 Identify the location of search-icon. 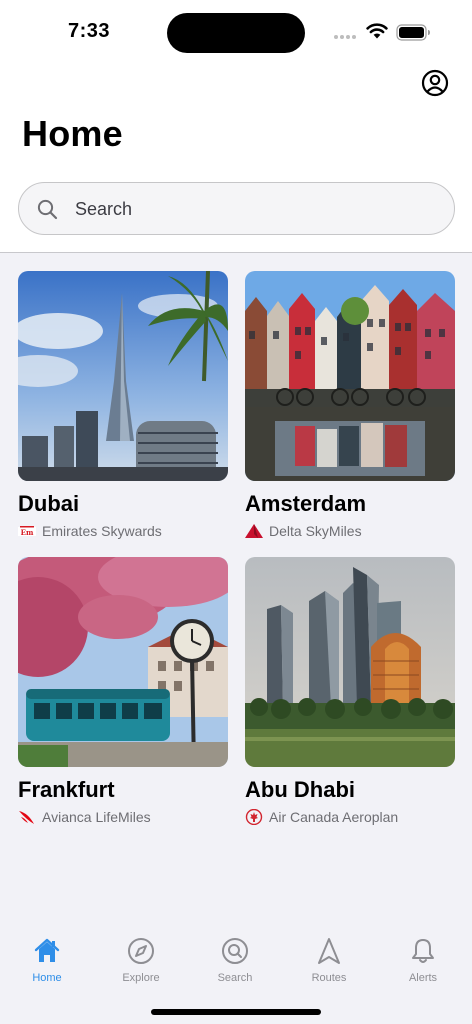
(47, 209).